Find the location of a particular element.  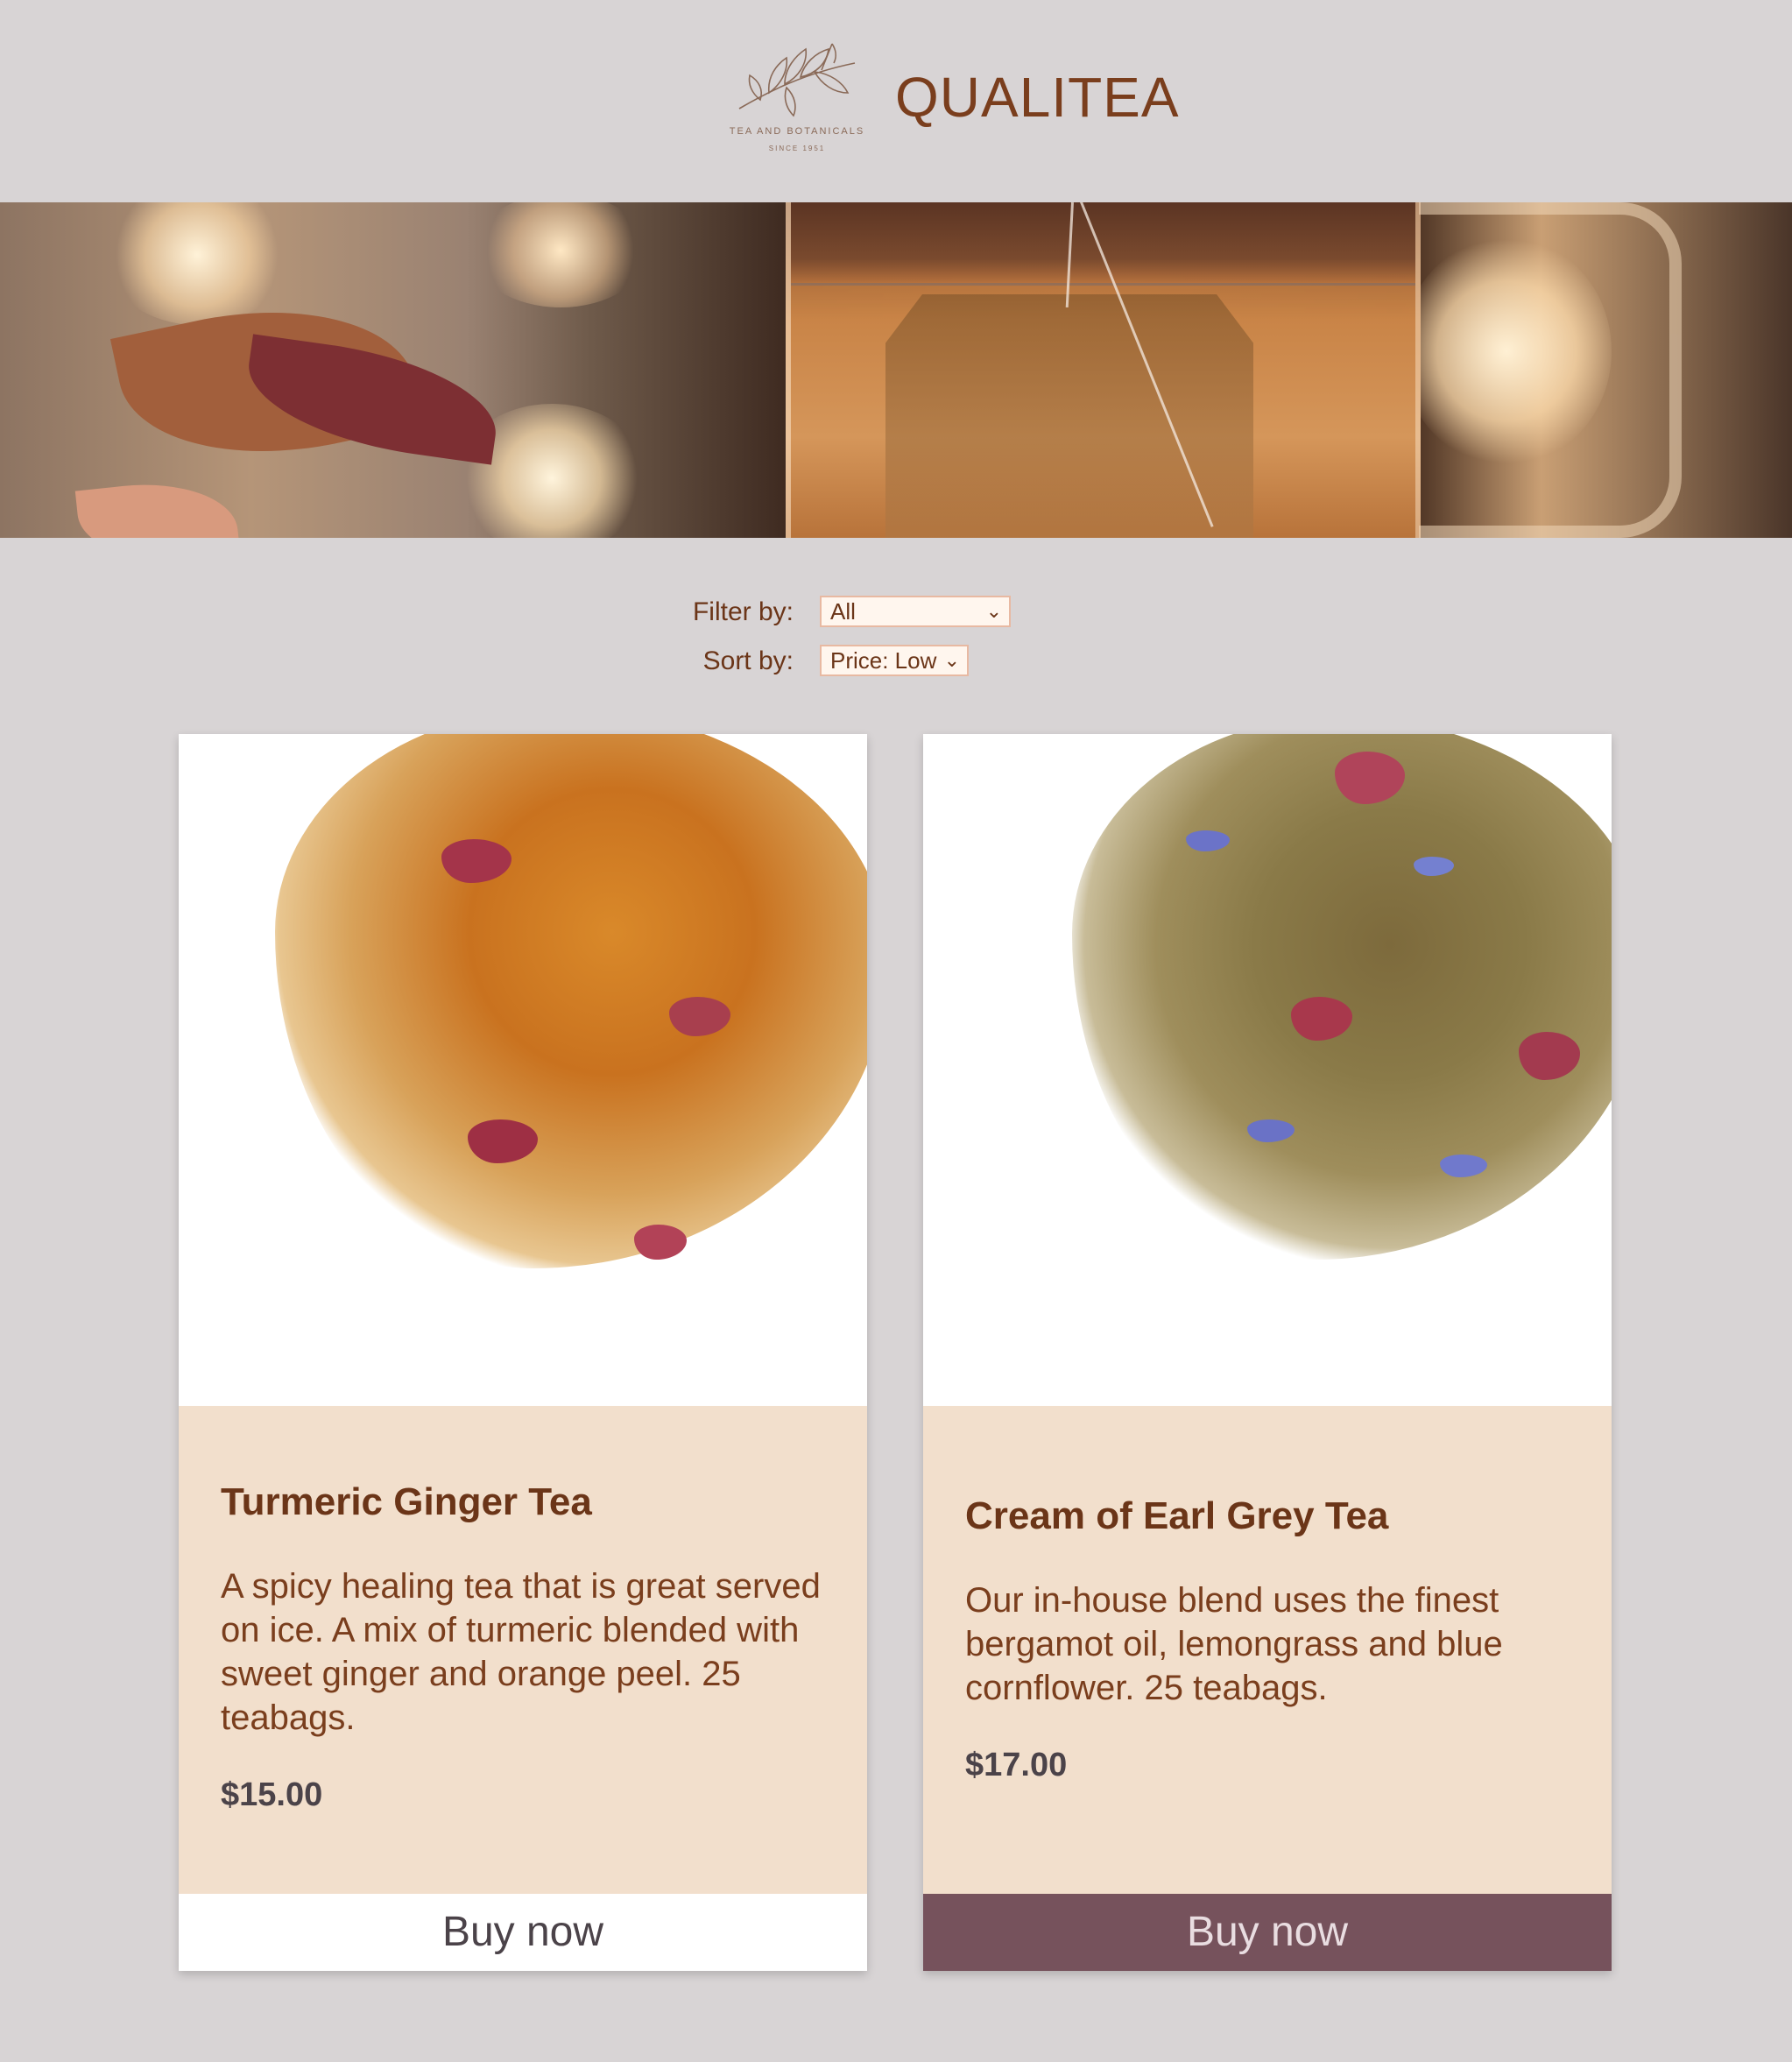

logo-since: SINCE 1951 is located at coordinates (797, 148).